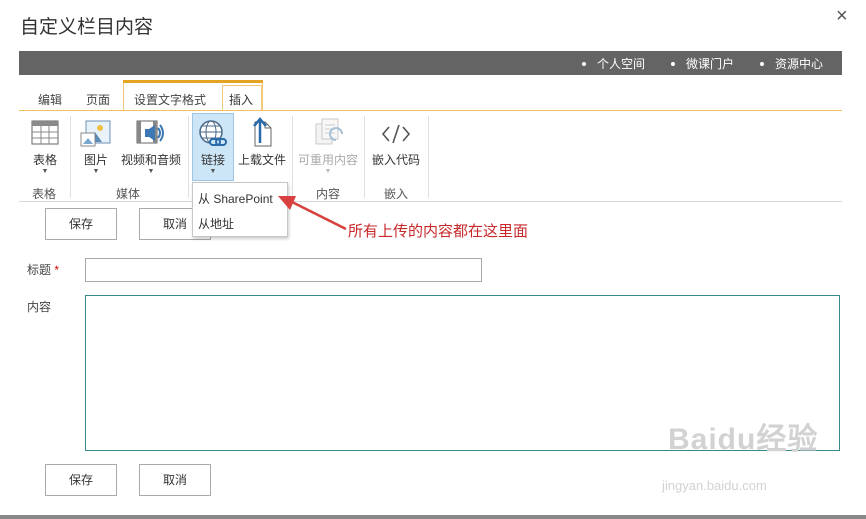  Describe the element at coordinates (81, 224) in the screenshot. I see `save-button-top: 保存` at that location.